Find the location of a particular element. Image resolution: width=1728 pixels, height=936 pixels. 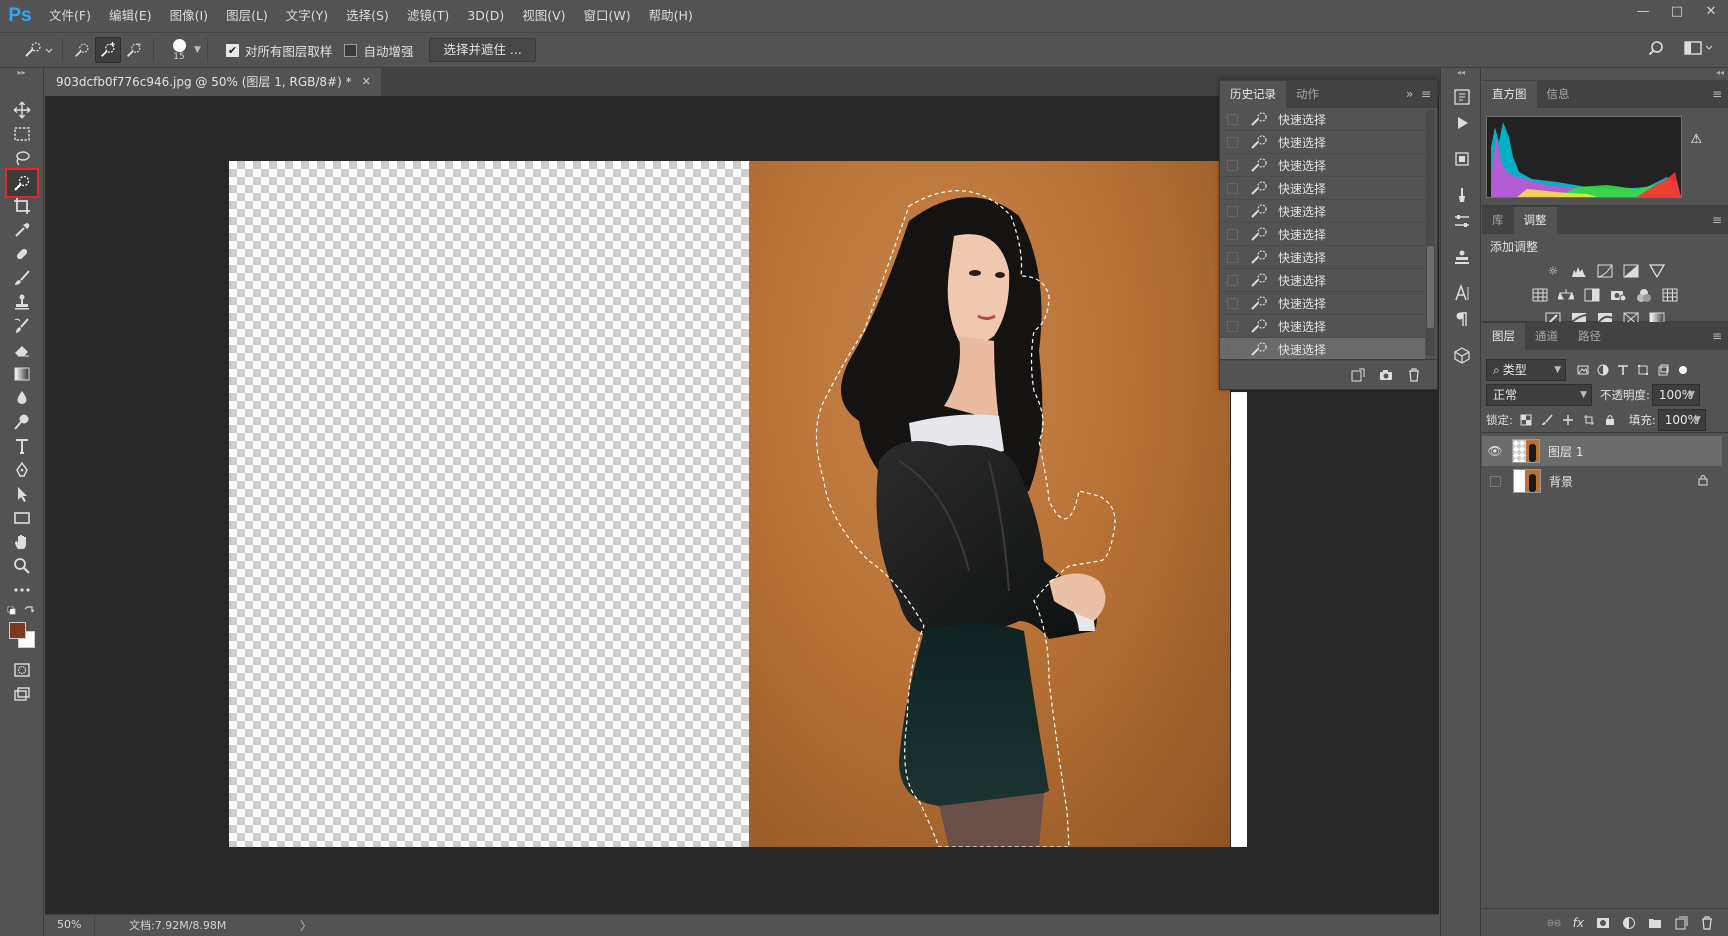

menu-image: 图像(I) is located at coordinates (189, 16).